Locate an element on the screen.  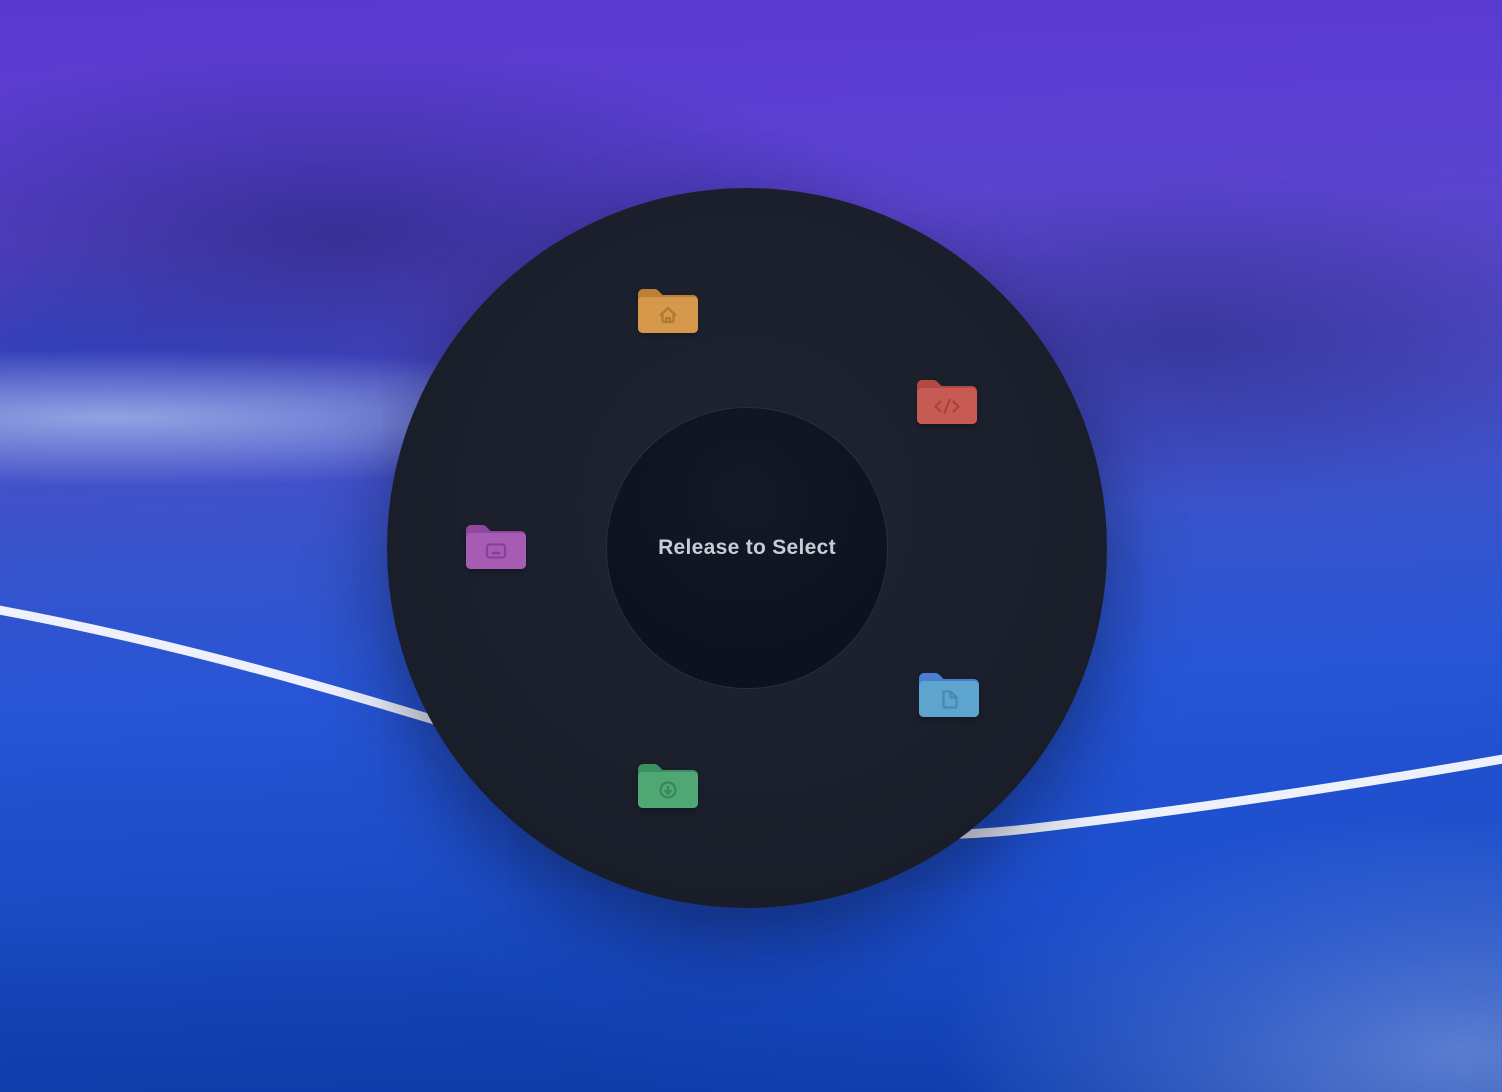
menu-item-documents is located at coordinates (949, 693).